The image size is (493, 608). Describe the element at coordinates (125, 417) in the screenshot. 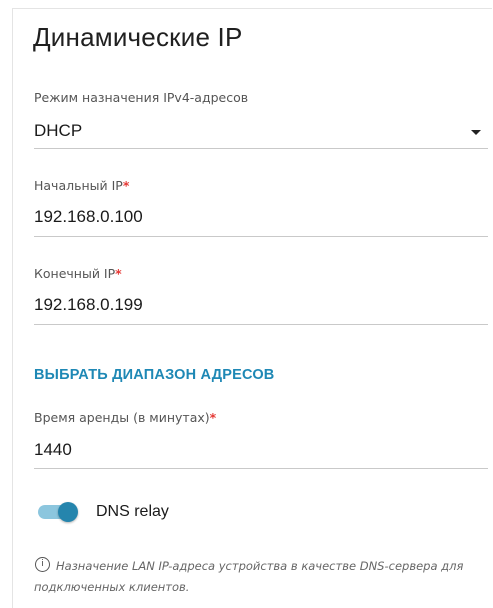

I see `lease-time-label: Время аренды (в минутах)*` at that location.